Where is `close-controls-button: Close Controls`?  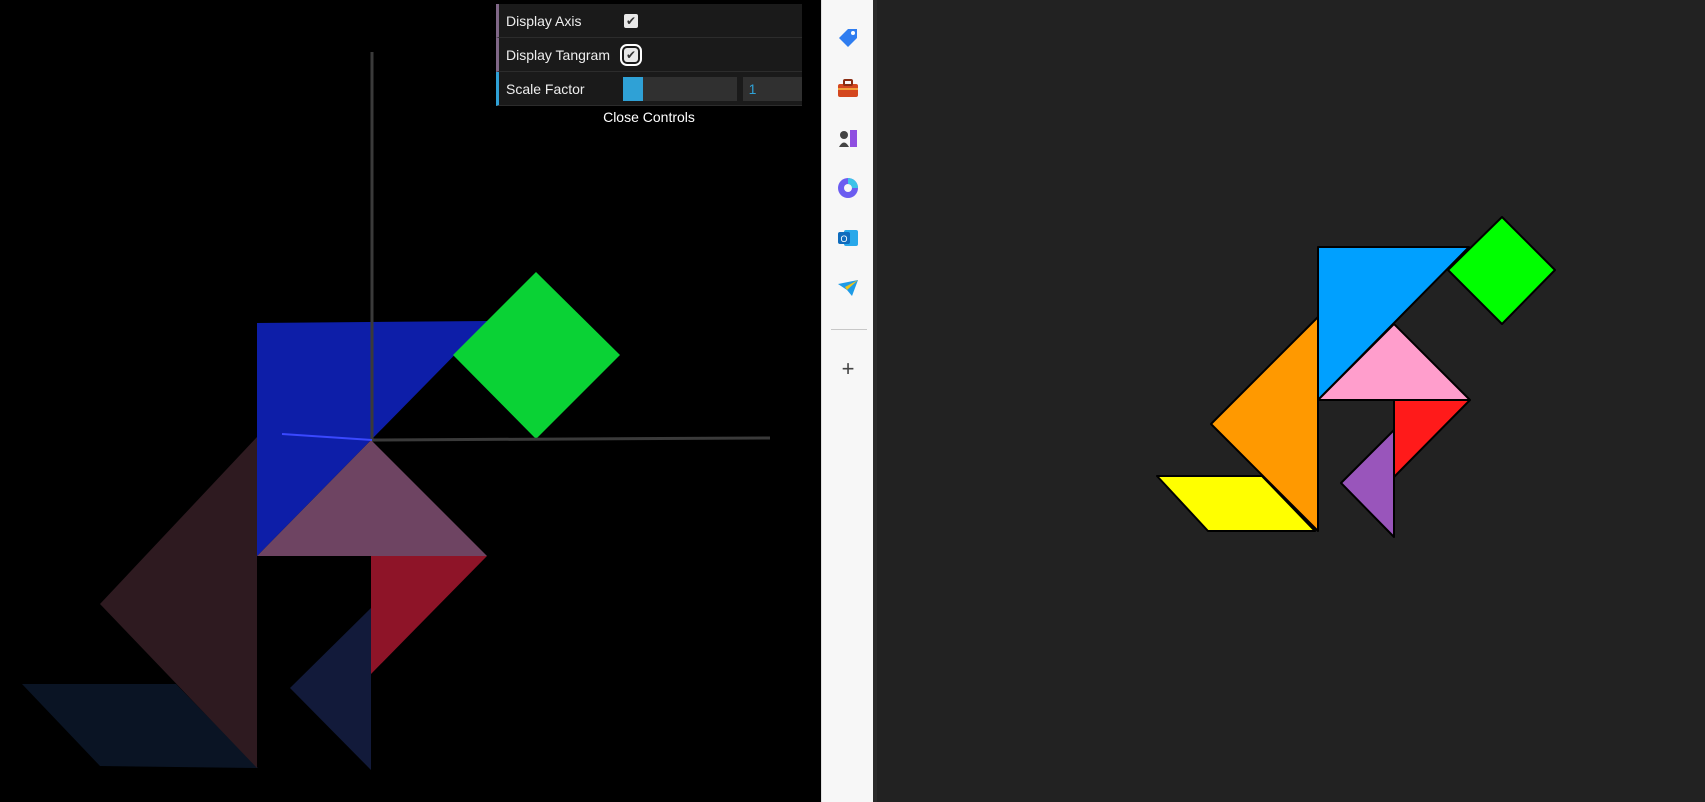 close-controls-button: Close Controls is located at coordinates (649, 117).